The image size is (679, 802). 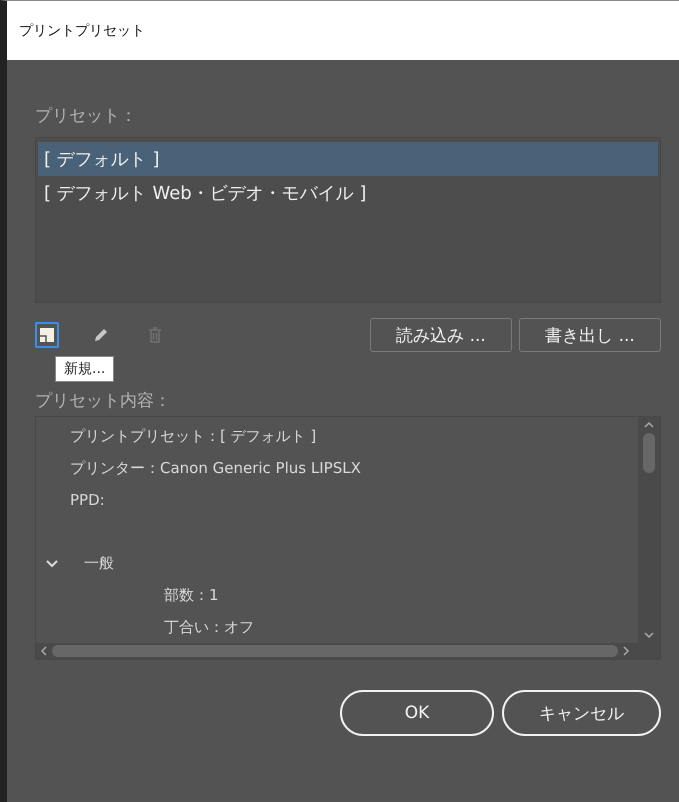 What do you see at coordinates (87, 501) in the screenshot?
I see `preset-detail-text: PPD:` at bounding box center [87, 501].